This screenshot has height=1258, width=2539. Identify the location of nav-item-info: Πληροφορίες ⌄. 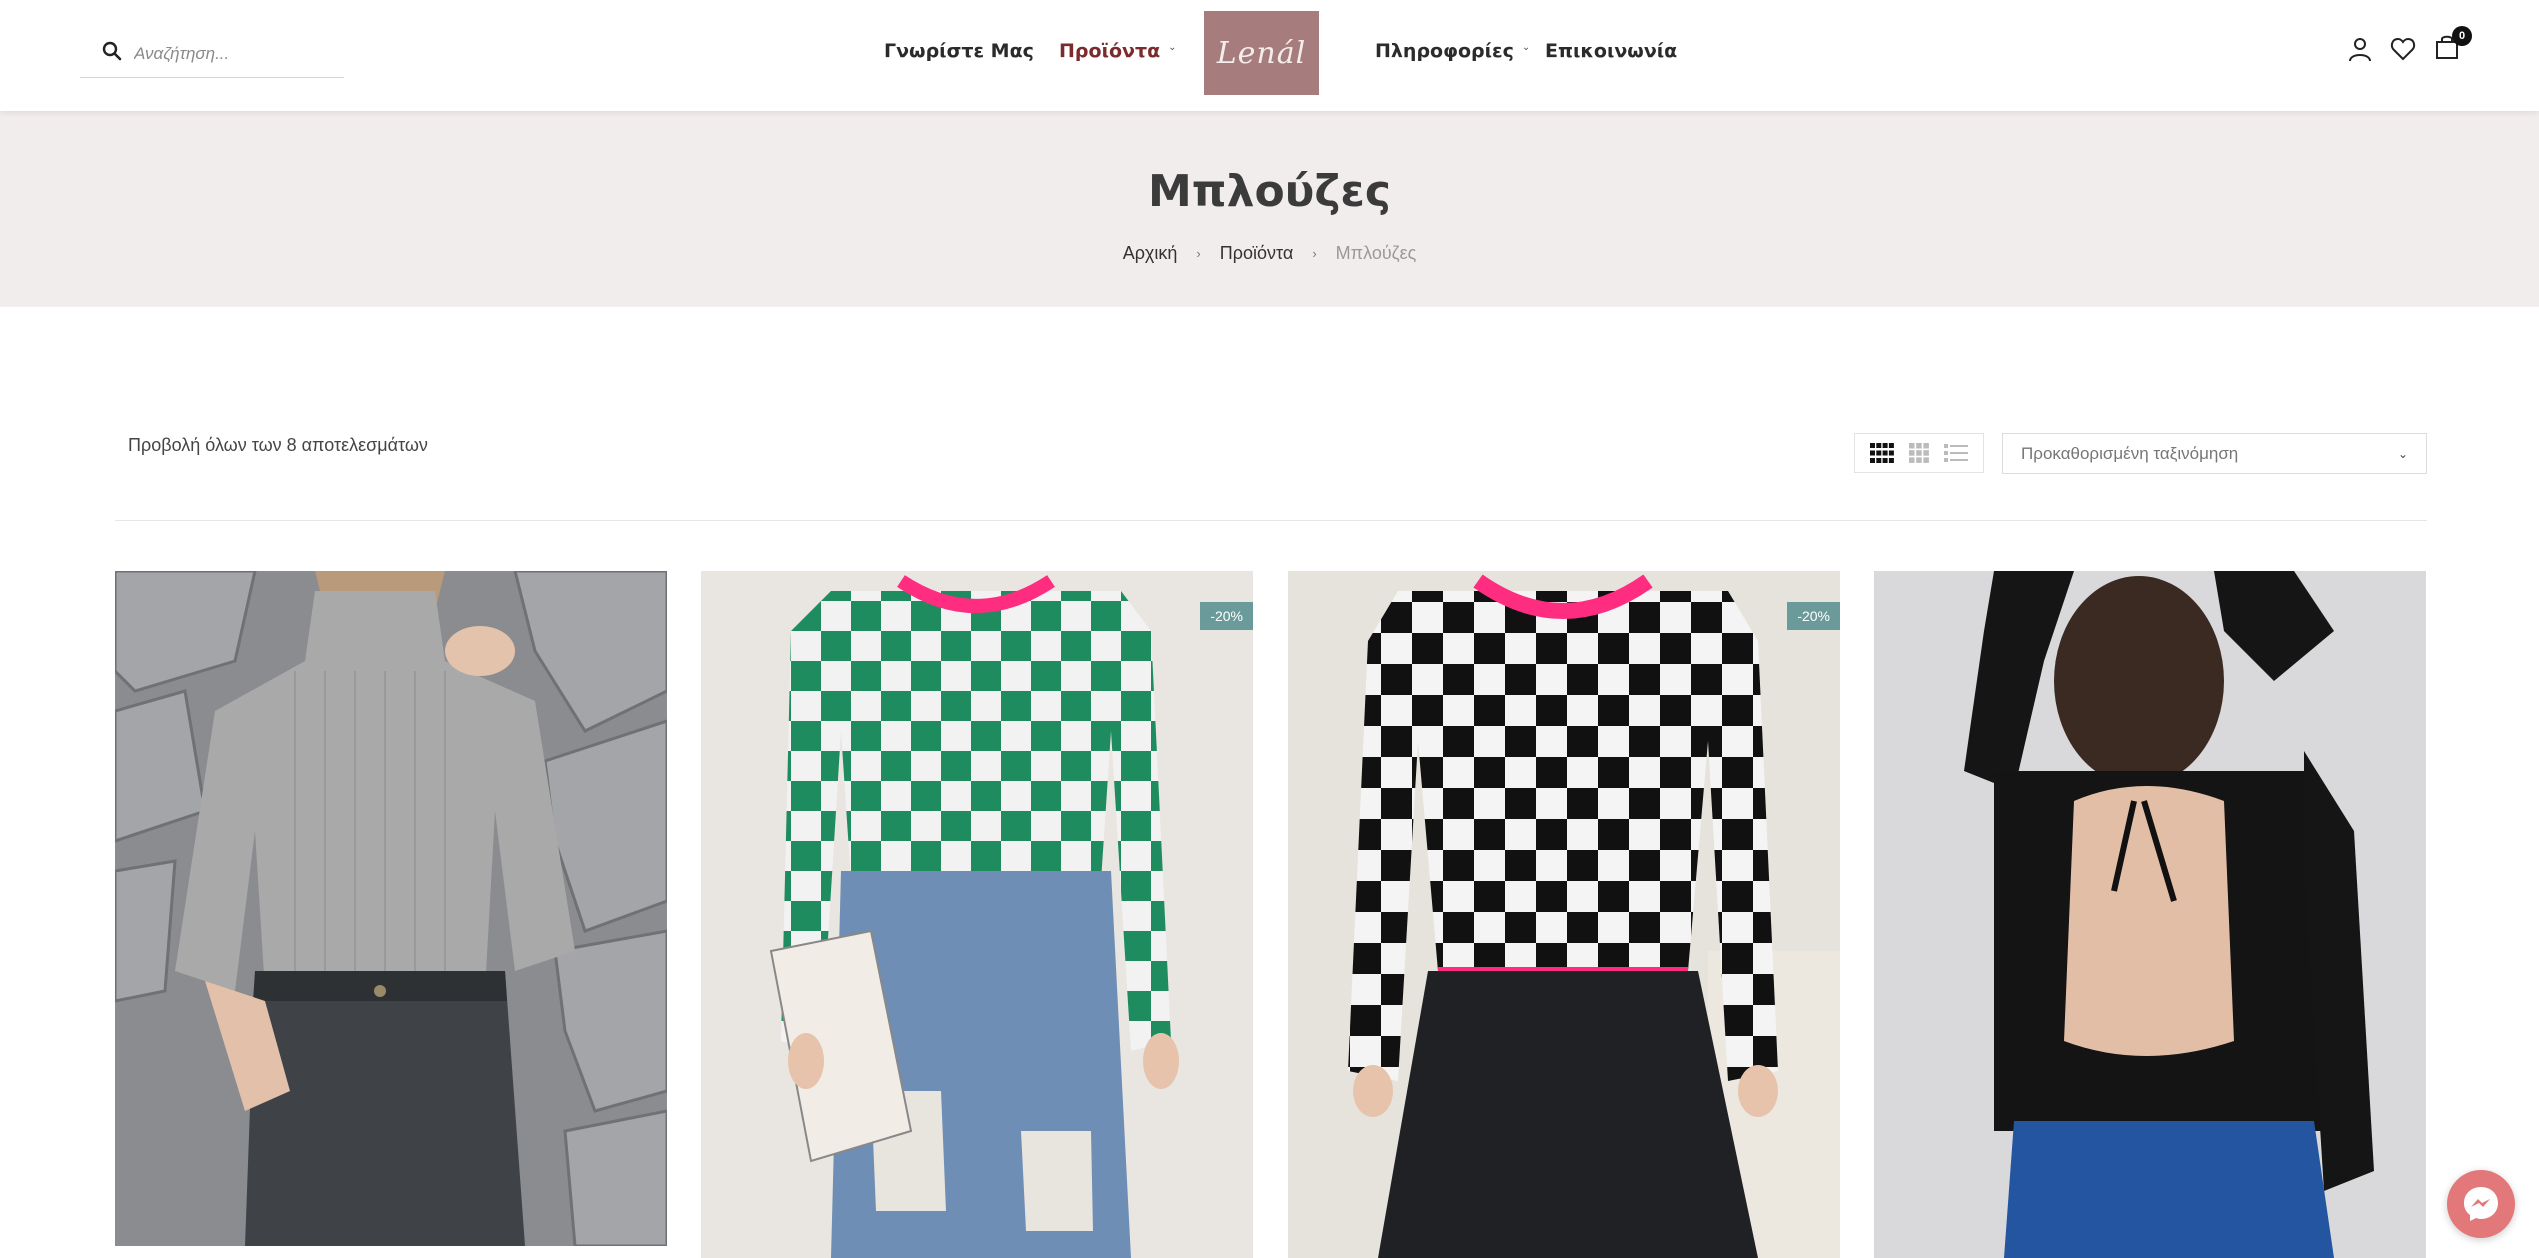
(1452, 51).